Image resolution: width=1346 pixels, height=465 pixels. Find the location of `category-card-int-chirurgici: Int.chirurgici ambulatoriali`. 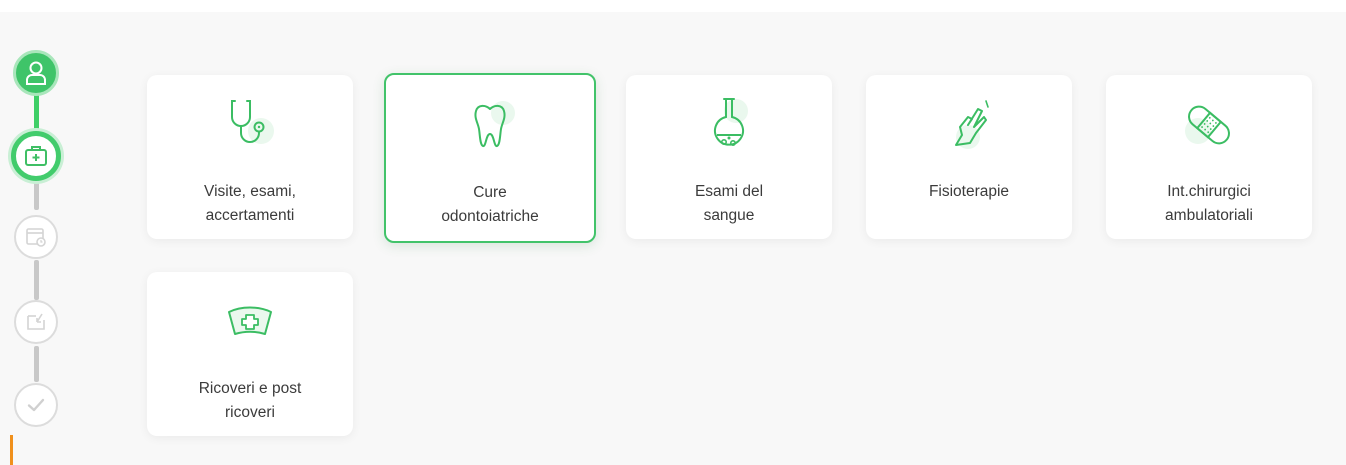

category-card-int-chirurgici: Int.chirurgici ambulatoriali is located at coordinates (1209, 157).